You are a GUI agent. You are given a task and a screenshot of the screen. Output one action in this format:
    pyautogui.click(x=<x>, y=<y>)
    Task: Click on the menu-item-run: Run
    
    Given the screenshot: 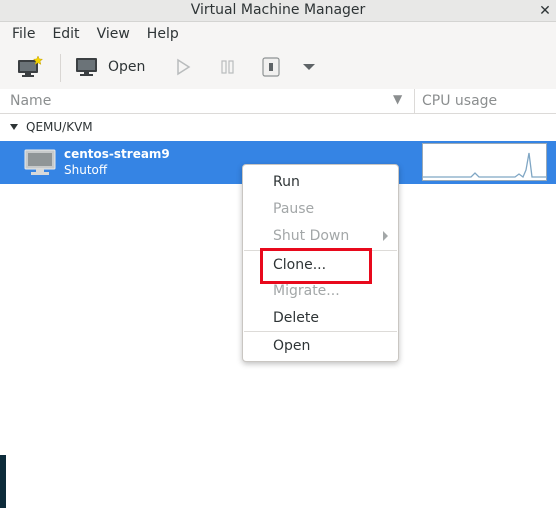 What is the action you would take?
    pyautogui.click(x=286, y=182)
    